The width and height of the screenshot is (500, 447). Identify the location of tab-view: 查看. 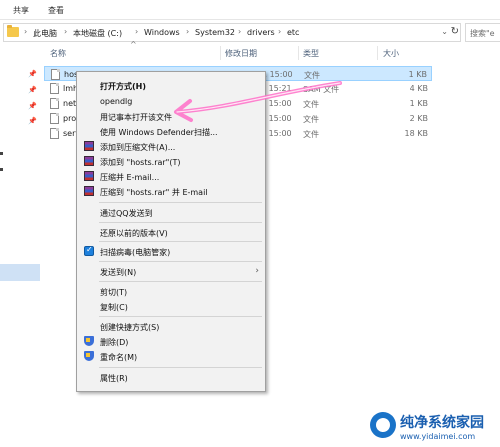
(56, 10).